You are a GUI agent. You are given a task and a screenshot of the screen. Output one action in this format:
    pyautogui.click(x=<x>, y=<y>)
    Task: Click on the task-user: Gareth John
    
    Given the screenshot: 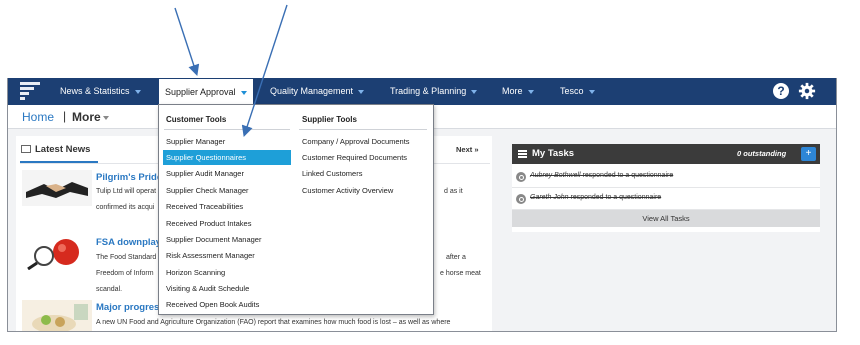 What is the action you would take?
    pyautogui.click(x=549, y=197)
    